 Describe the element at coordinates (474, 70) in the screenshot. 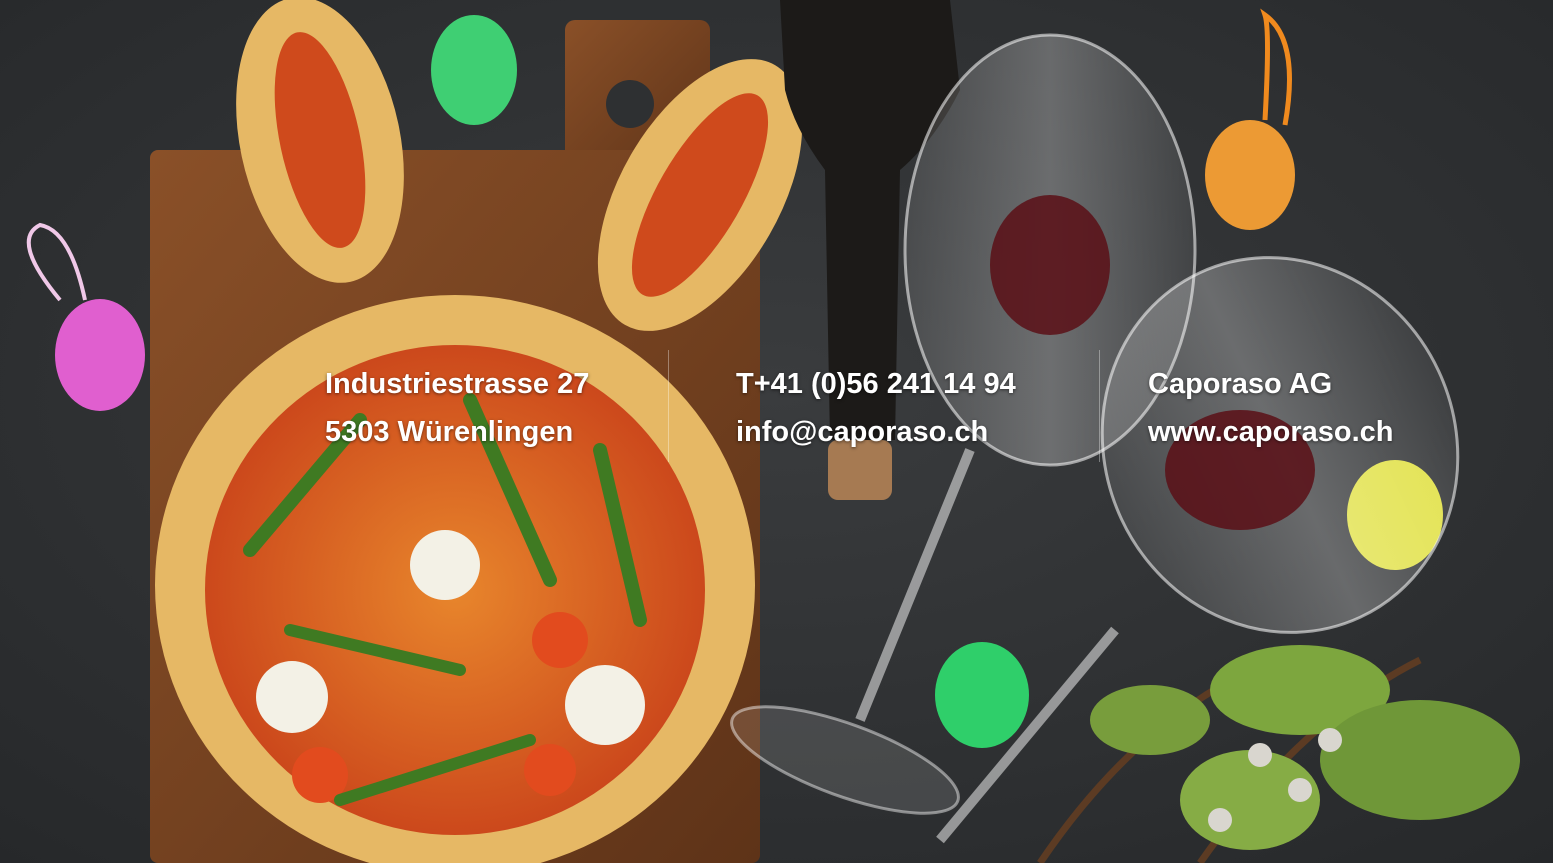

I see `easter-egg-green-top` at that location.